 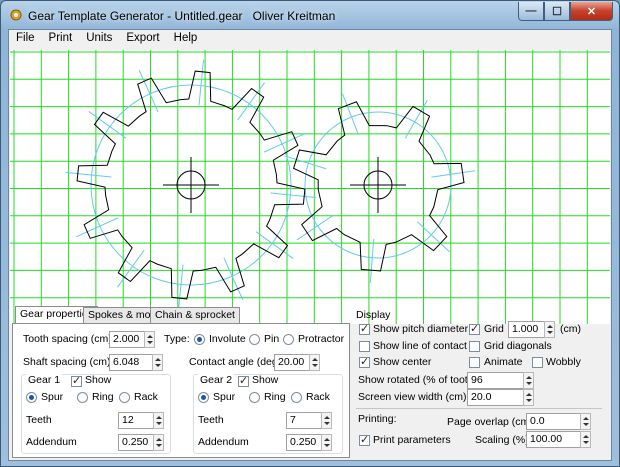 I want to click on maximize-icon: ☐, so click(x=557, y=11).